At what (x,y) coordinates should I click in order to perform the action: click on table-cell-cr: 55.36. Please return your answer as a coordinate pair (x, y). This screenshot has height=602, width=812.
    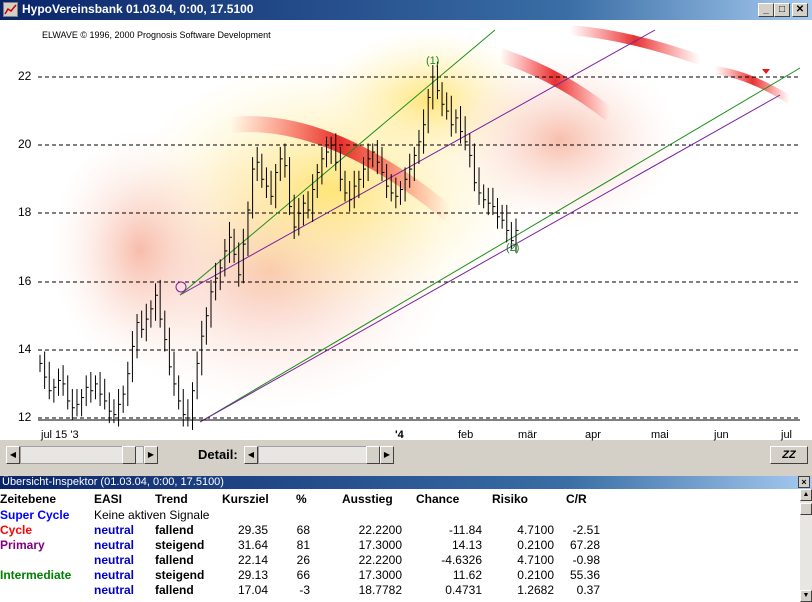
    Looking at the image, I should click on (584, 575).